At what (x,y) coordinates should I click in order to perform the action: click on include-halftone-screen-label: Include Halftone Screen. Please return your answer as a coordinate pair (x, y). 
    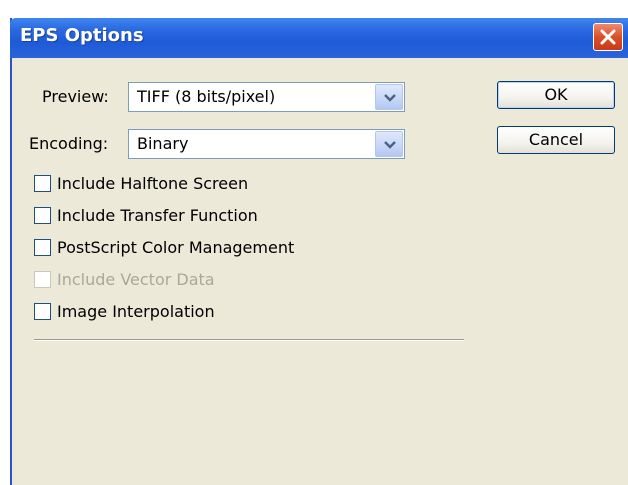
    Looking at the image, I should click on (153, 183).